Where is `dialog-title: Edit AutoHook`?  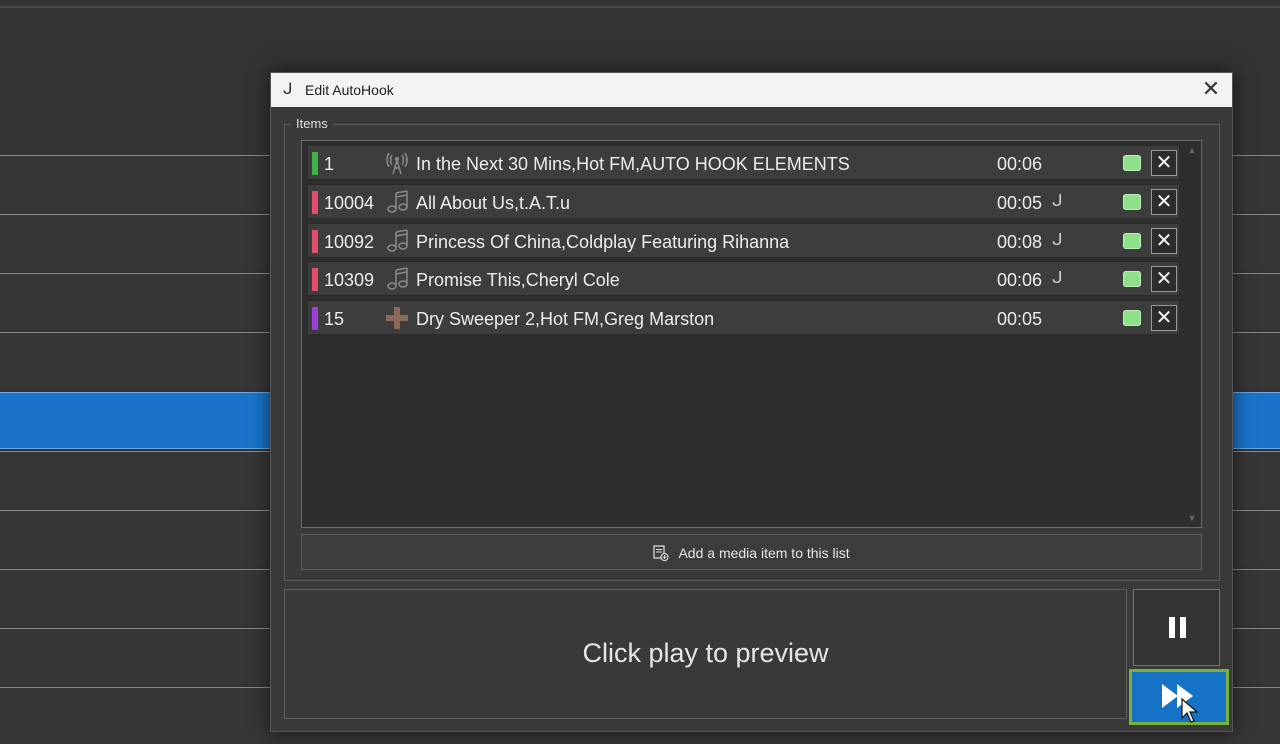
dialog-title: Edit AutoHook is located at coordinates (349, 90).